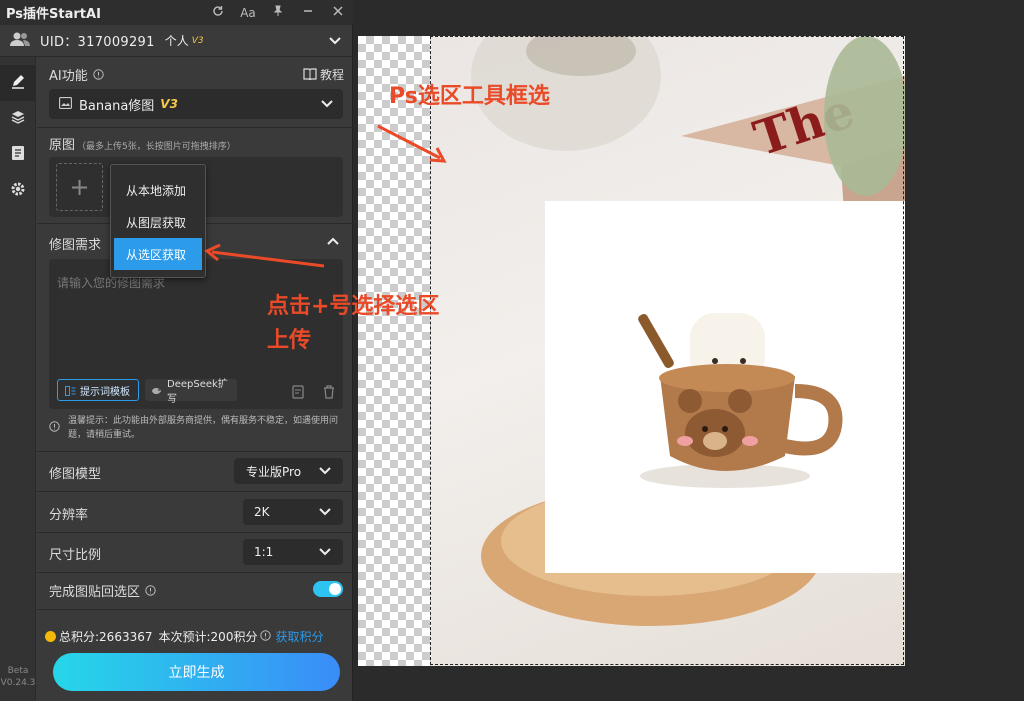 This screenshot has height=701, width=1024. I want to click on generate-button: 立即生成, so click(196, 672).